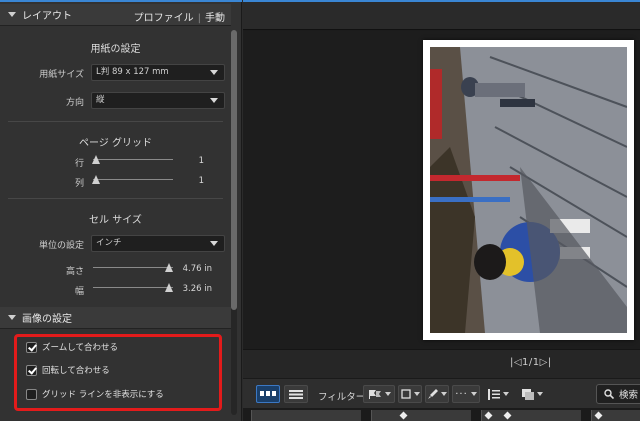 The image size is (640, 421). Describe the element at coordinates (74, 103) in the screenshot. I see `orientation-label: 方向` at that location.